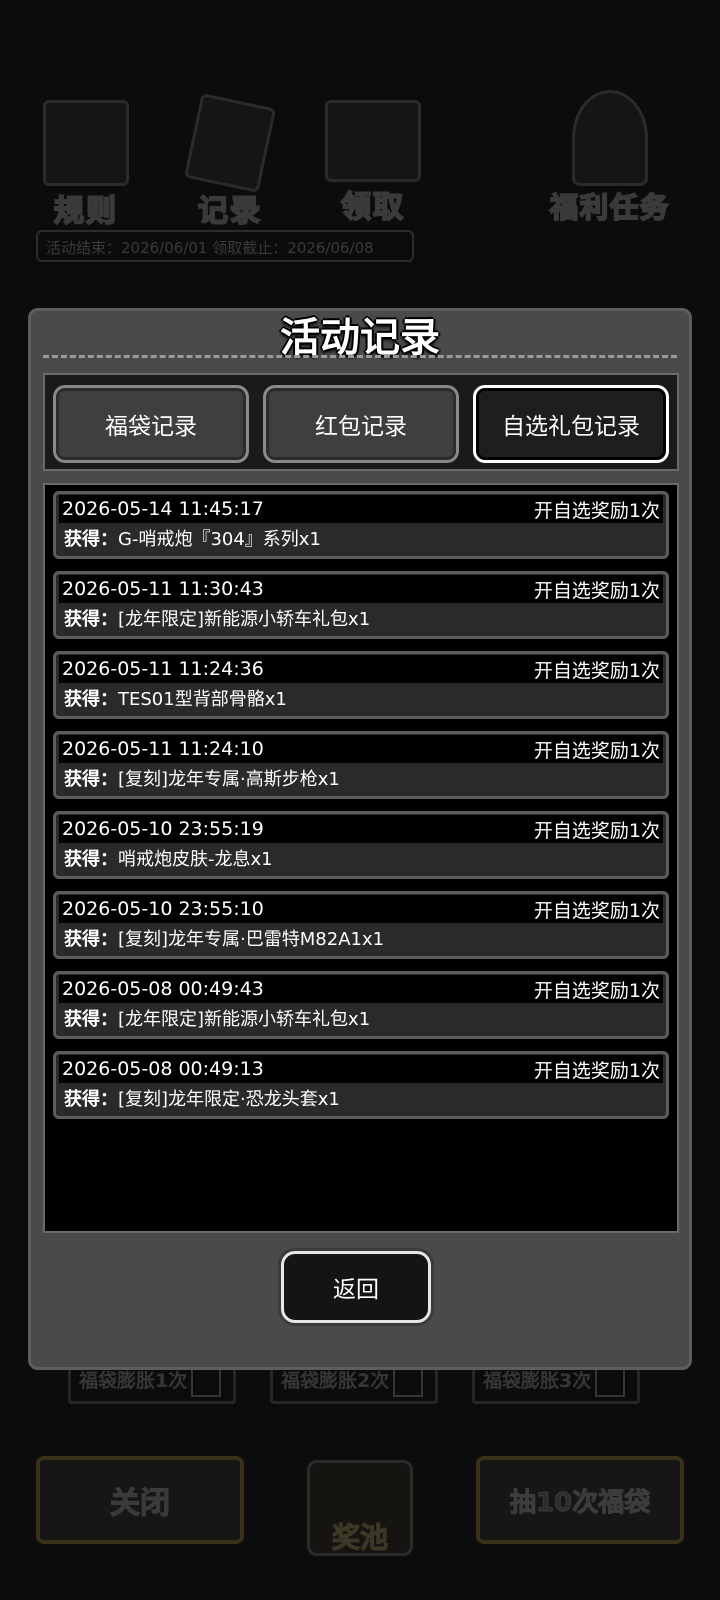 The height and width of the screenshot is (1600, 720). What do you see at coordinates (86, 143) in the screenshot?
I see `book-icon` at bounding box center [86, 143].